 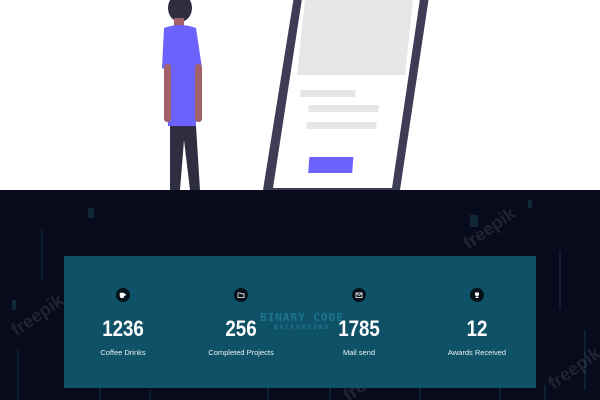 What do you see at coordinates (477, 352) in the screenshot?
I see `stat-label: Awards Received` at bounding box center [477, 352].